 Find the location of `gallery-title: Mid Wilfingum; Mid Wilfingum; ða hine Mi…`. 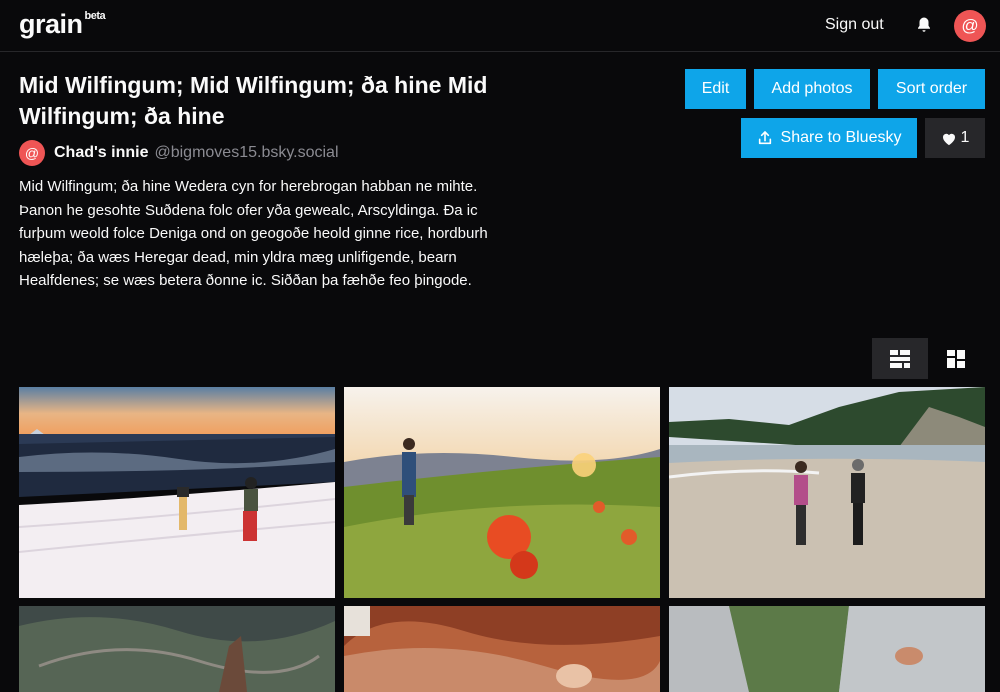

gallery-title: Mid Wilfingum; Mid Wilfingum; ða hine Mi… is located at coordinates (253, 100).